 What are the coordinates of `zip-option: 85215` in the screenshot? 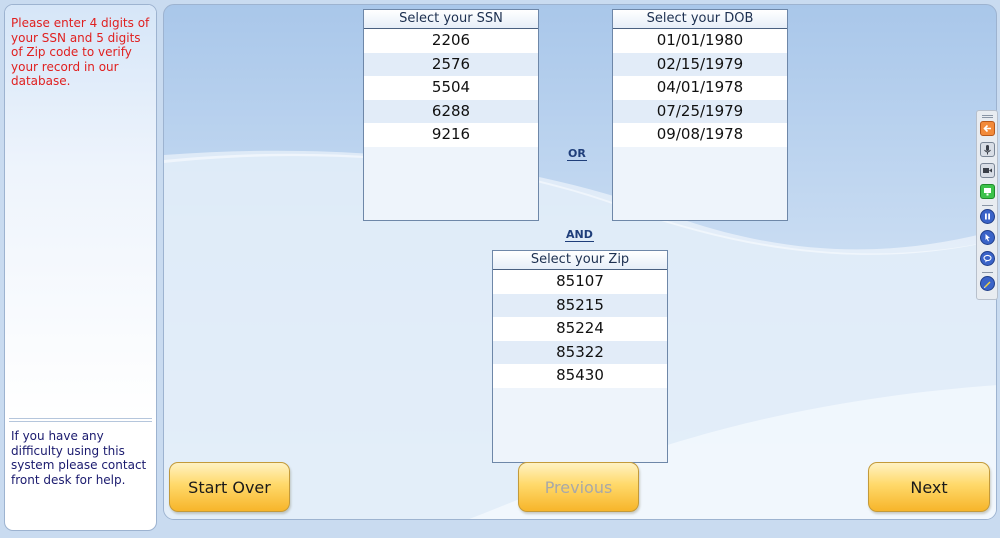 It's located at (580, 305).